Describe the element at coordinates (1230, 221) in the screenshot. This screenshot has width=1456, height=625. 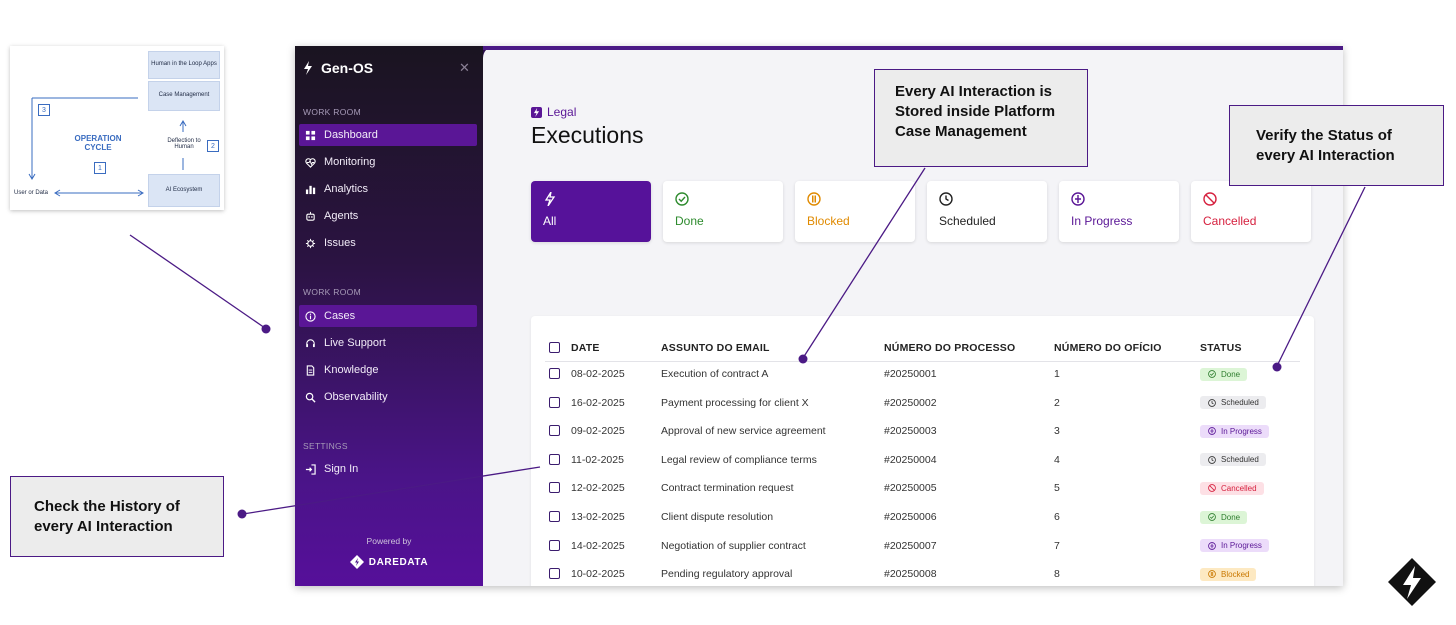
I see `filter-card-label: Cancelled` at that location.